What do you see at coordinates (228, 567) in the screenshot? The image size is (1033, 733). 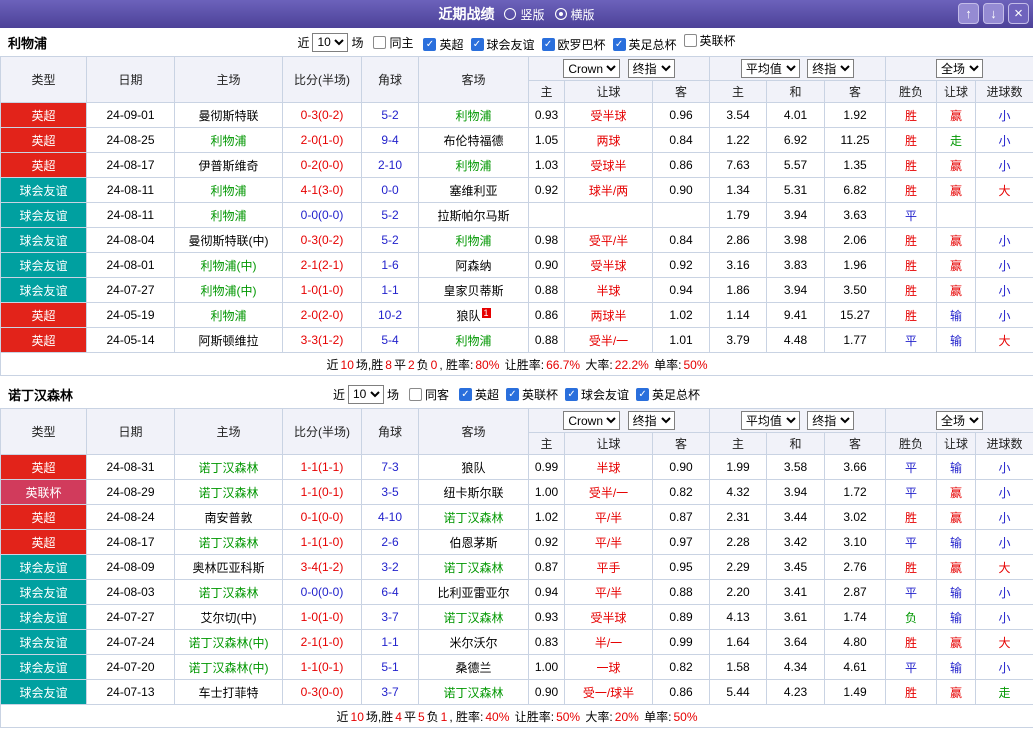 I see `home-team: 奥林匹亚科斯` at bounding box center [228, 567].